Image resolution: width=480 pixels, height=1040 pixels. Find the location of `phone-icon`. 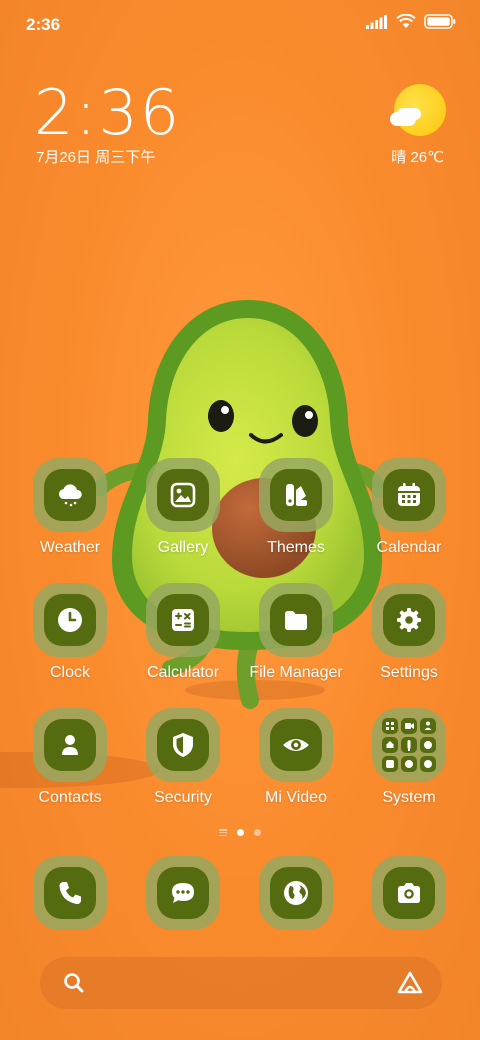

phone-icon is located at coordinates (70, 893).